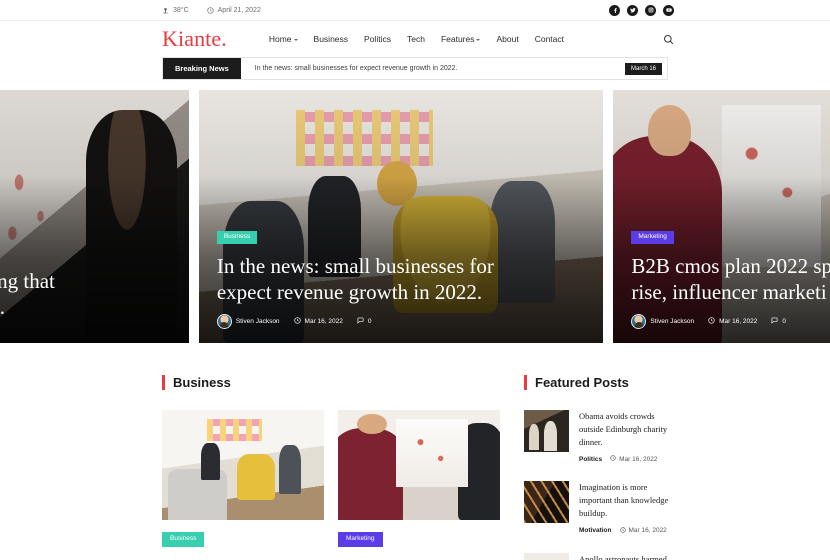 This screenshot has width=830, height=560. What do you see at coordinates (730, 265) in the screenshot?
I see `hero-title-line1: B2B cmos plan 2022 spe` at bounding box center [730, 265].